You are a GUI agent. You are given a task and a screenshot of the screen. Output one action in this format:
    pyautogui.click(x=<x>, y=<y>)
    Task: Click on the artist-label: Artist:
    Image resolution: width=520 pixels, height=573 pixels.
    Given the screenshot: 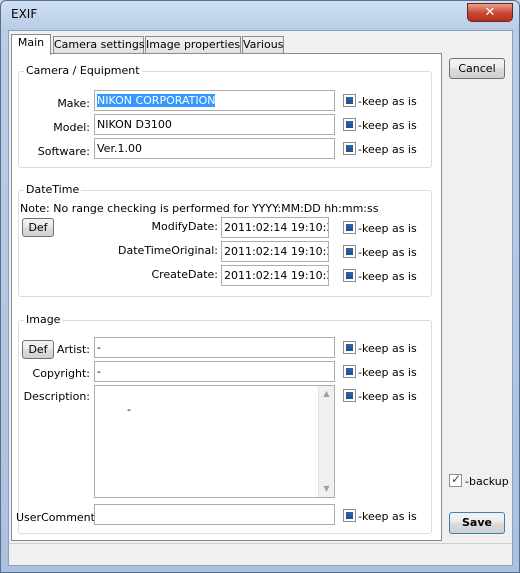 What is the action you would take?
    pyautogui.click(x=73, y=349)
    